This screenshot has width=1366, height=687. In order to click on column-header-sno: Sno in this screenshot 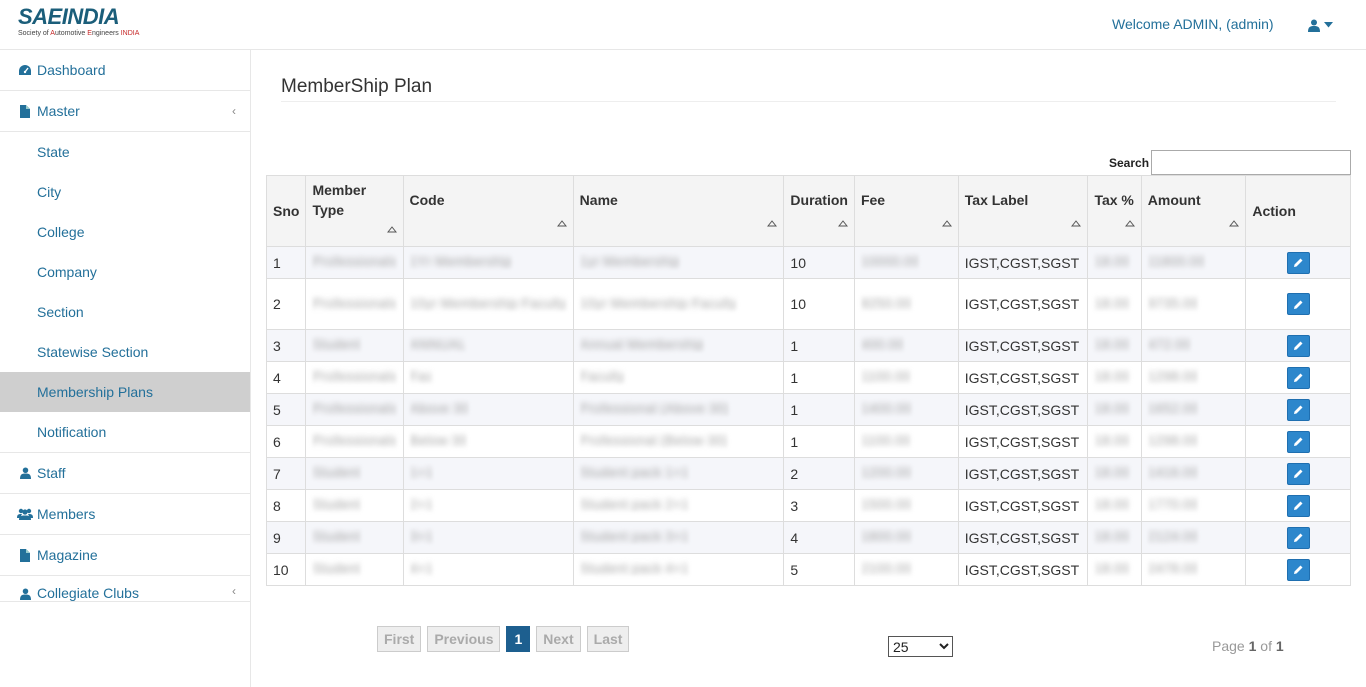, I will do `click(286, 211)`.